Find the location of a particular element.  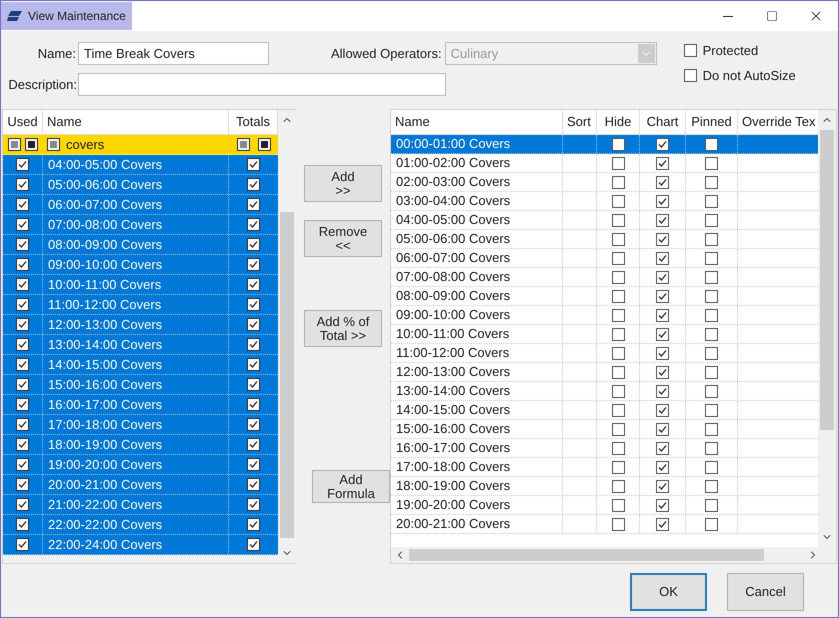

name-label: Name: is located at coordinates (56, 53).